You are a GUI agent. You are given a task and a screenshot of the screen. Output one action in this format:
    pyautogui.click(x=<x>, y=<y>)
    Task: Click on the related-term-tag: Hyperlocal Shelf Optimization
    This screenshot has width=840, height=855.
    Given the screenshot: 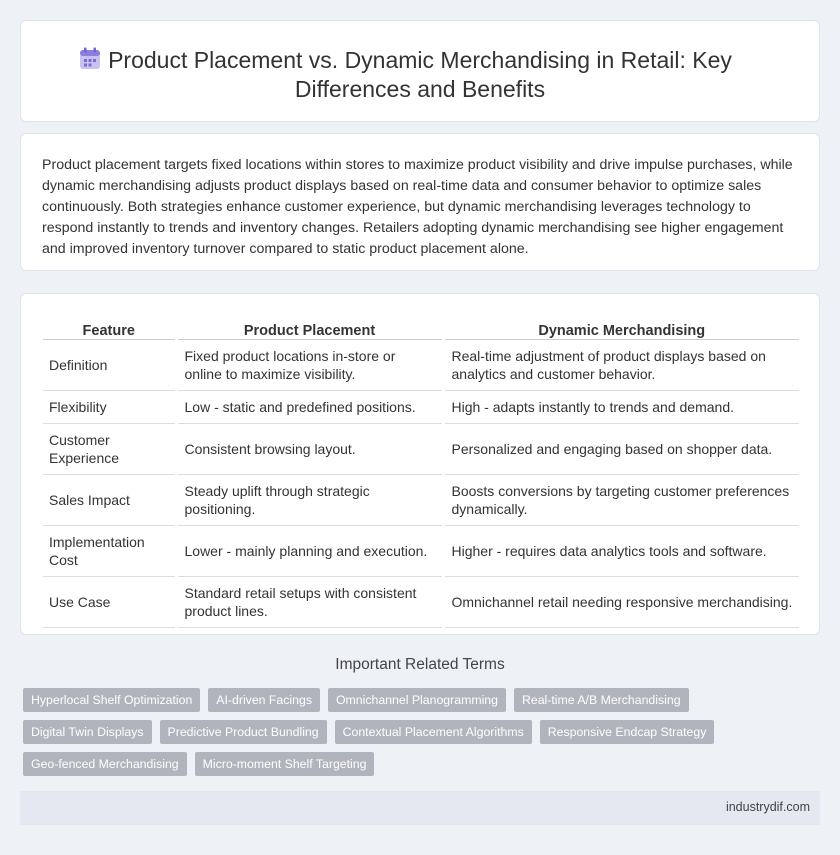 What is the action you would take?
    pyautogui.click(x=112, y=700)
    